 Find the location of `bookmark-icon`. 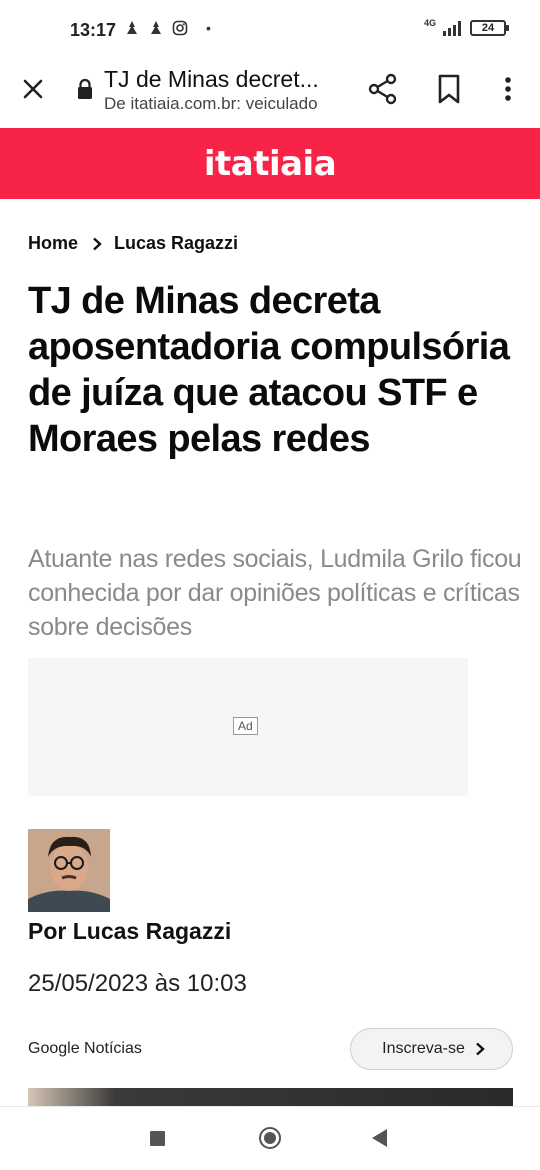

bookmark-icon is located at coordinates (449, 89).